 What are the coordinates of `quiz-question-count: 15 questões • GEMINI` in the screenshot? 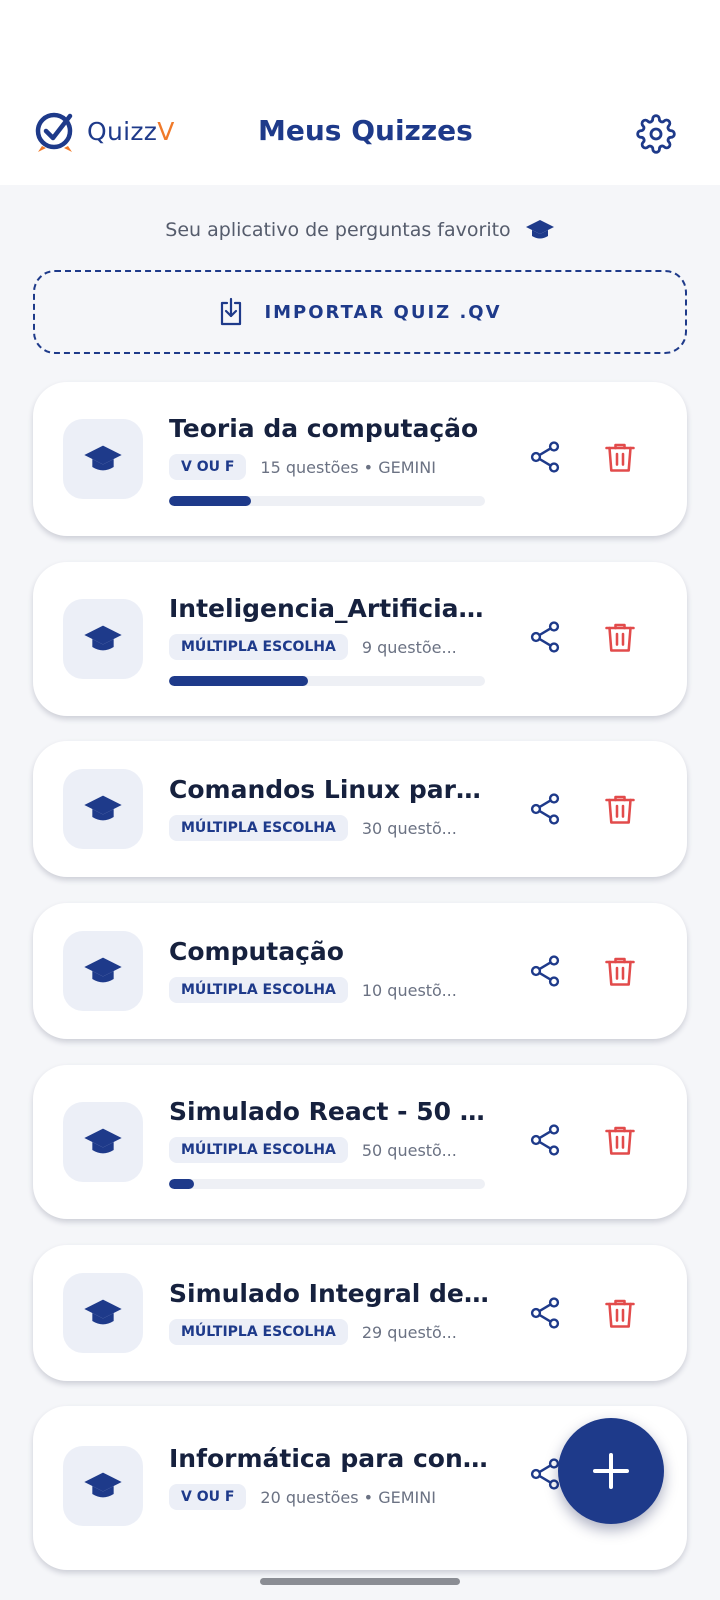 It's located at (348, 467).